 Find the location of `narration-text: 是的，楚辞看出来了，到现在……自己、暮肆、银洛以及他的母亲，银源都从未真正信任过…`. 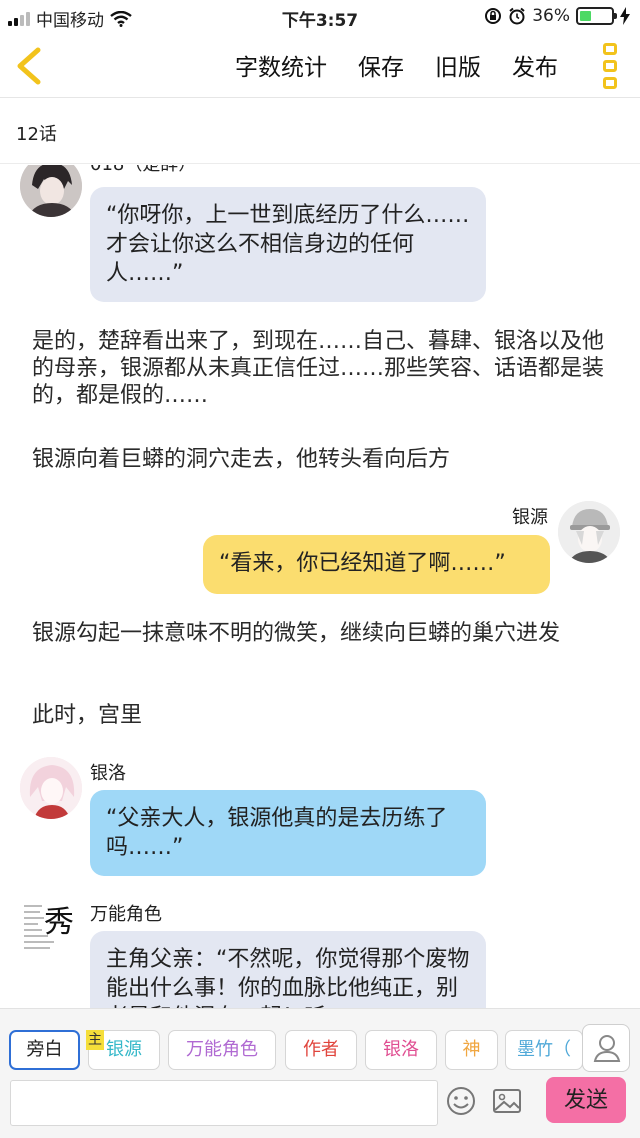

narration-text: 是的，楚辞看出来了，到现在……自己、暮肆、银洛以及他的母亲，银源都从未真正信任过… is located at coordinates (322, 368).